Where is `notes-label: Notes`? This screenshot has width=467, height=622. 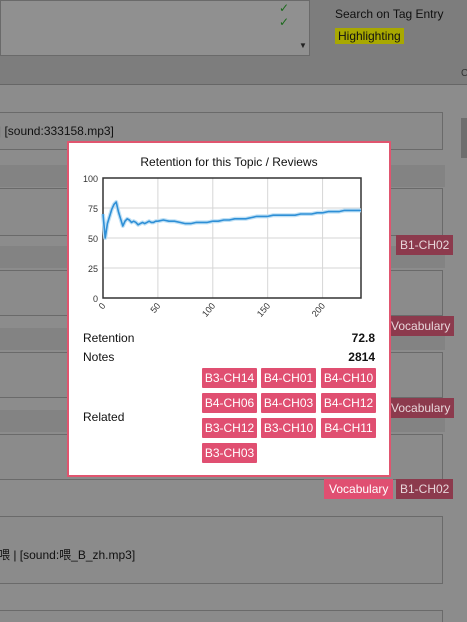
notes-label: Notes is located at coordinates (99, 357).